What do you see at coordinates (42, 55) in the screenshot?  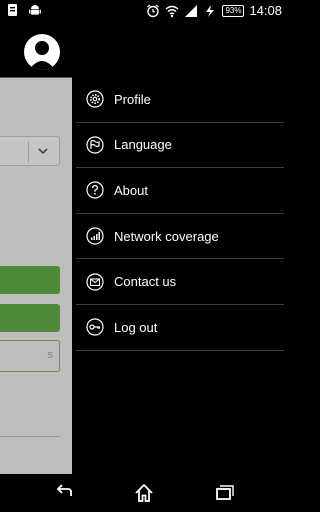 I see `user-icon` at bounding box center [42, 55].